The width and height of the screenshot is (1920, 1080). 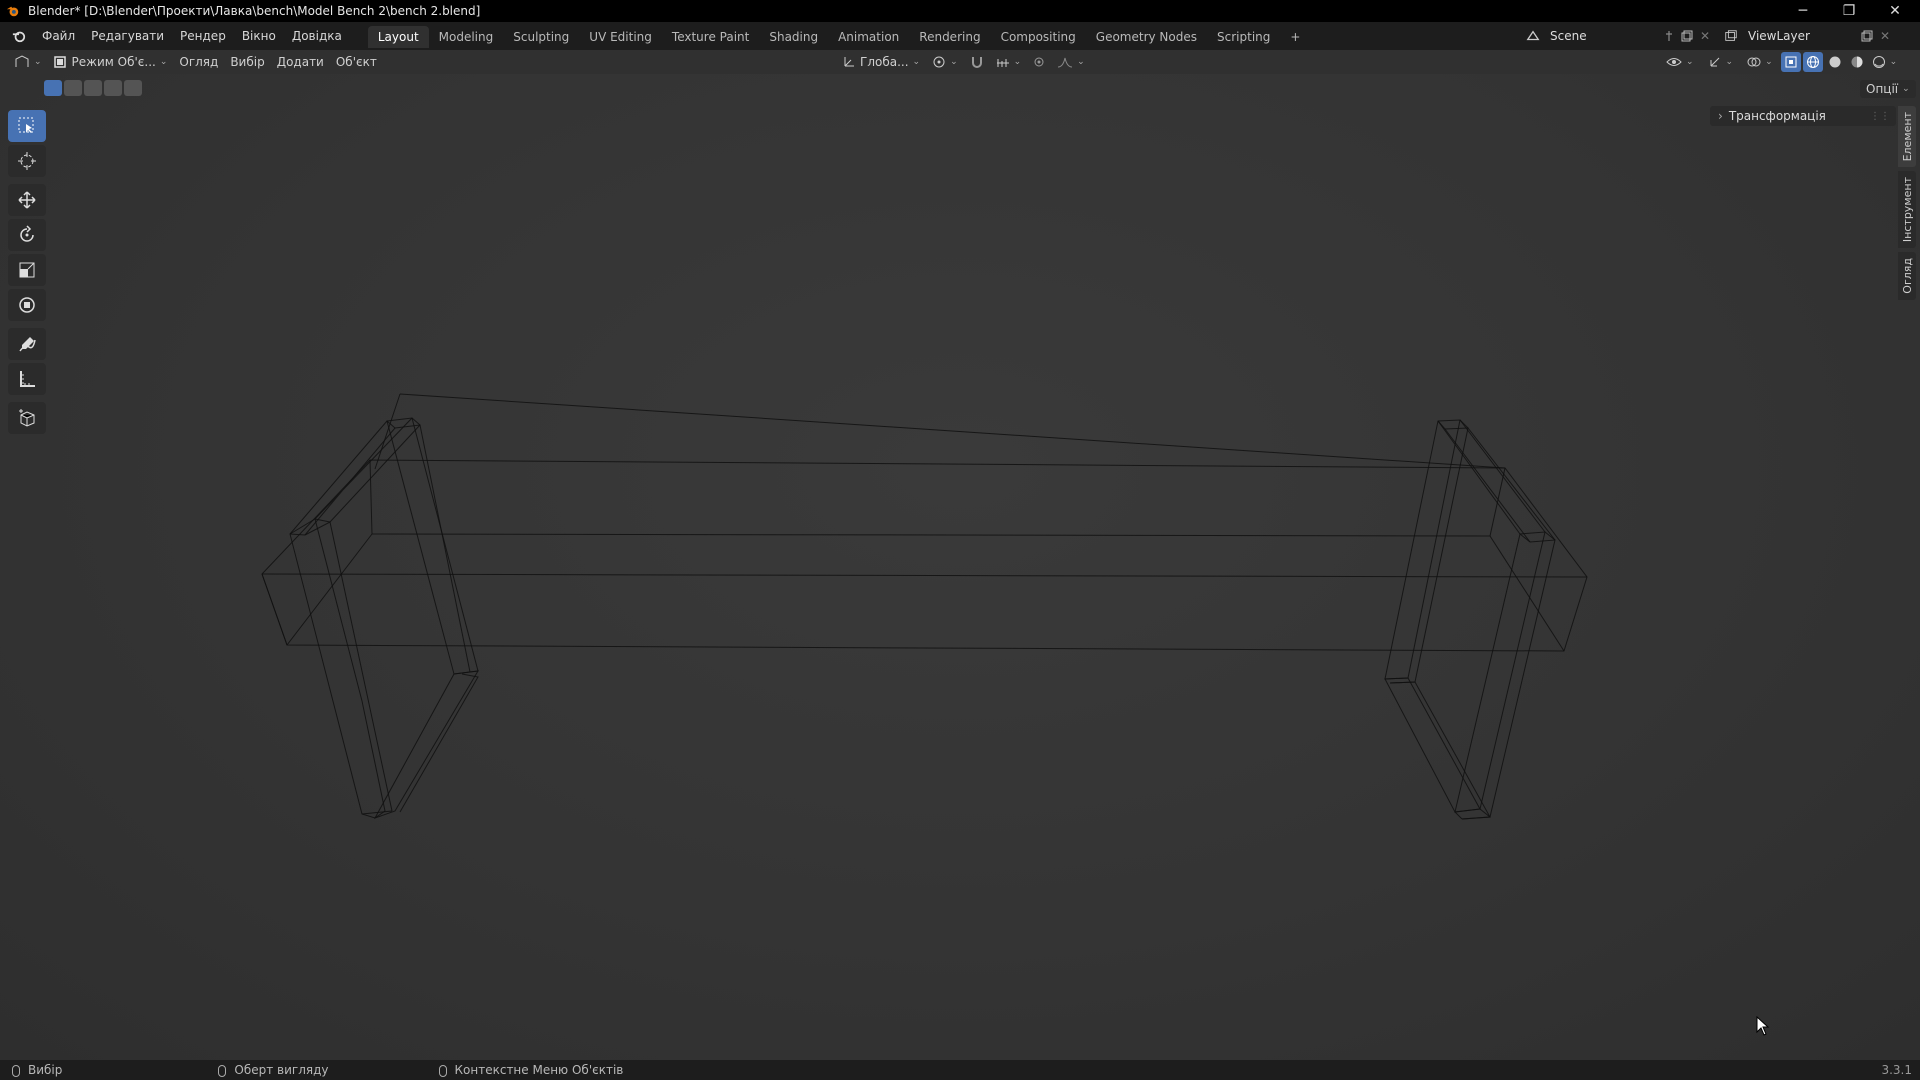 I want to click on sidebar-tabs: Елемент Інструмент Огляд, so click(x=1908, y=205).